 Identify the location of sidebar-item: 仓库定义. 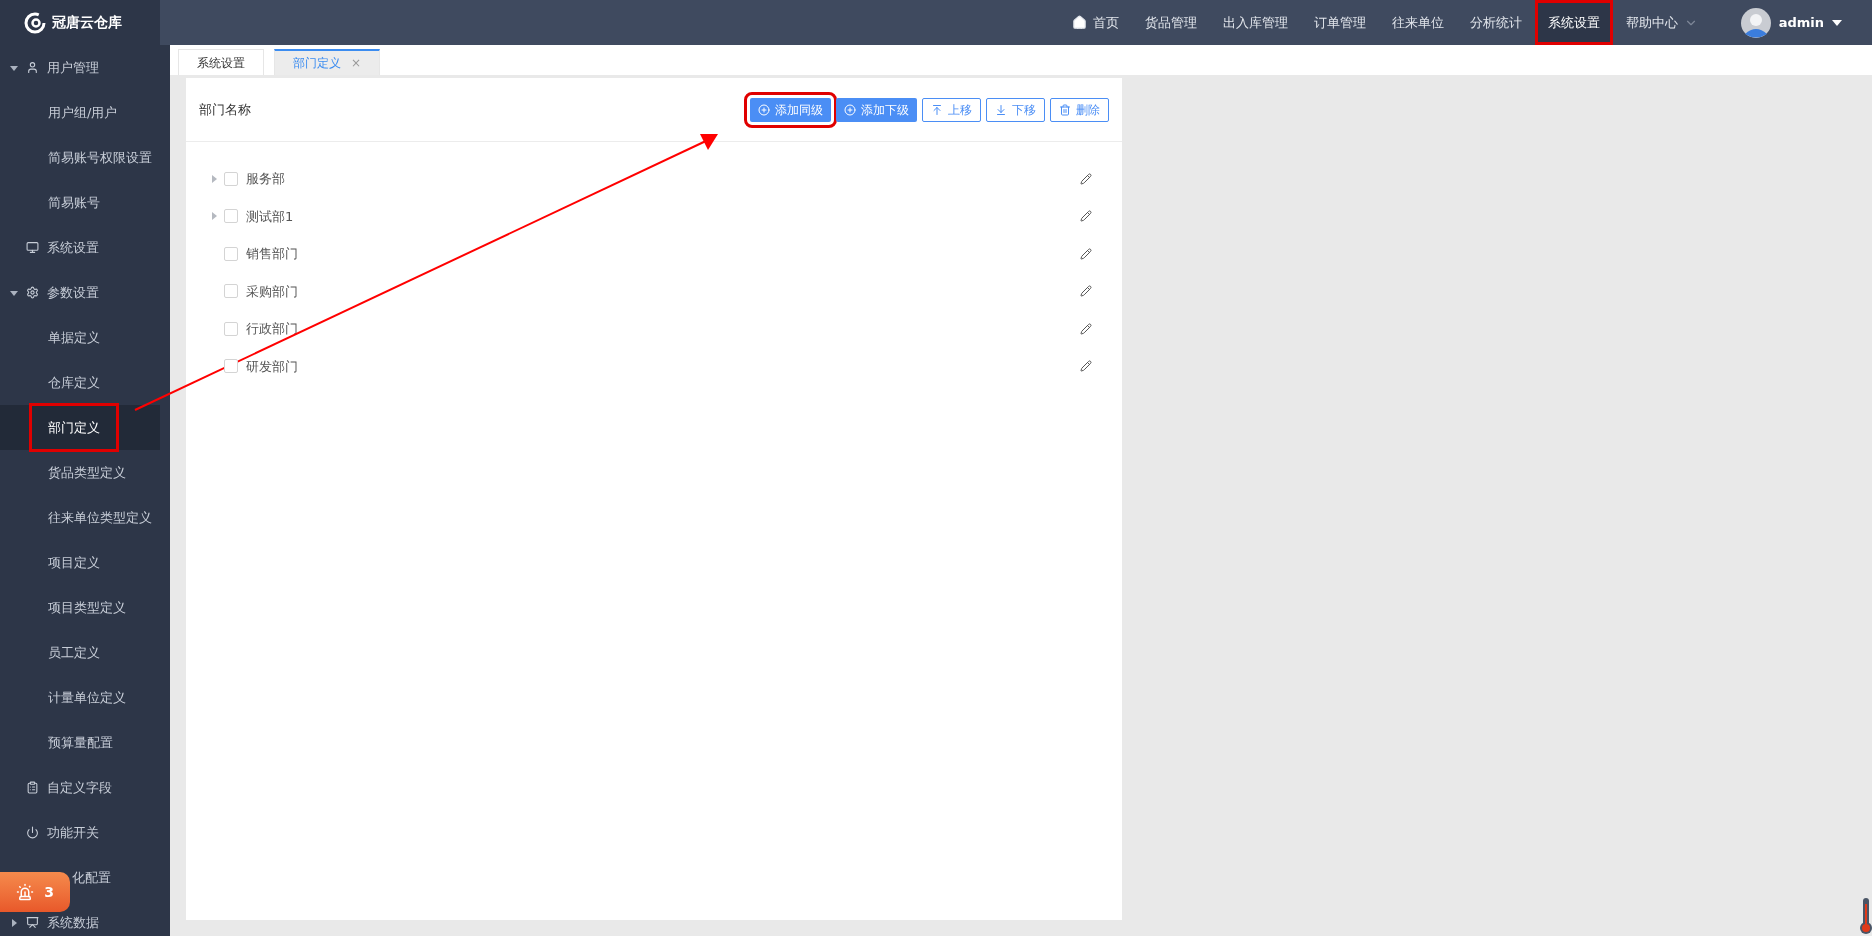
(80, 382).